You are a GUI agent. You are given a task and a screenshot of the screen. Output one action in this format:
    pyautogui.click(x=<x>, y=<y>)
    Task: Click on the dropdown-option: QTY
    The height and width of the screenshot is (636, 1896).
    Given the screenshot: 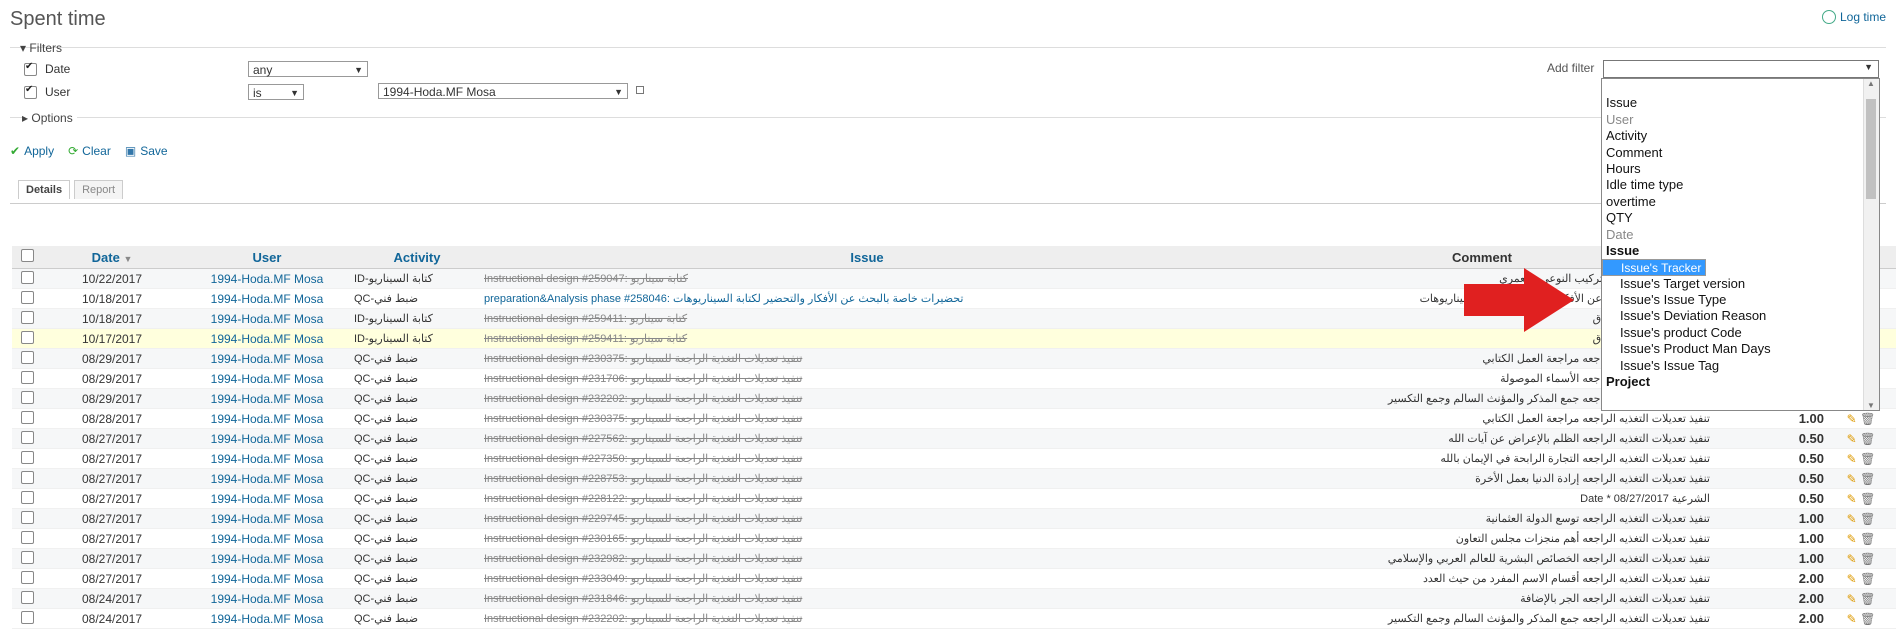 What is the action you would take?
    pyautogui.click(x=1740, y=218)
    